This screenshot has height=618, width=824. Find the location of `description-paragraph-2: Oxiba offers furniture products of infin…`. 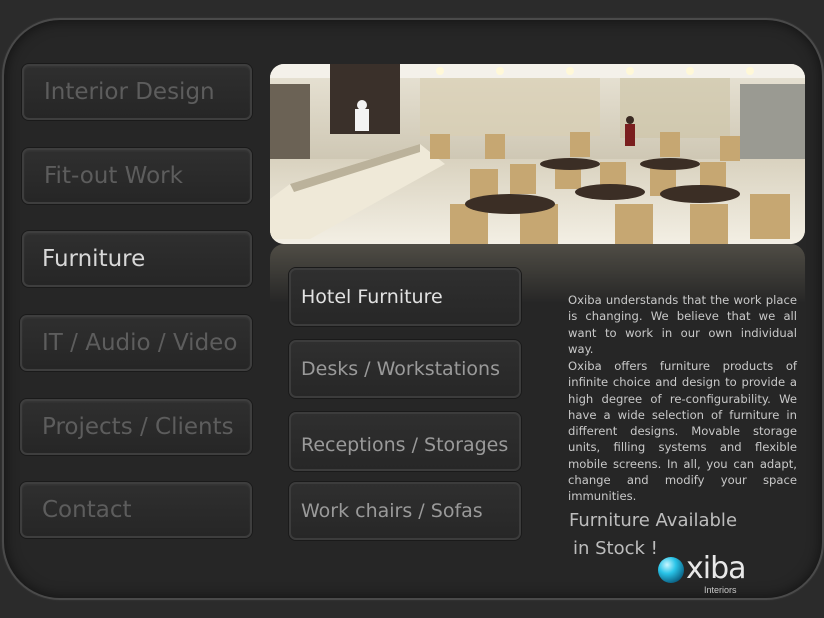

description-paragraph-2: Oxiba offers furniture products of infin… is located at coordinates (682, 431).